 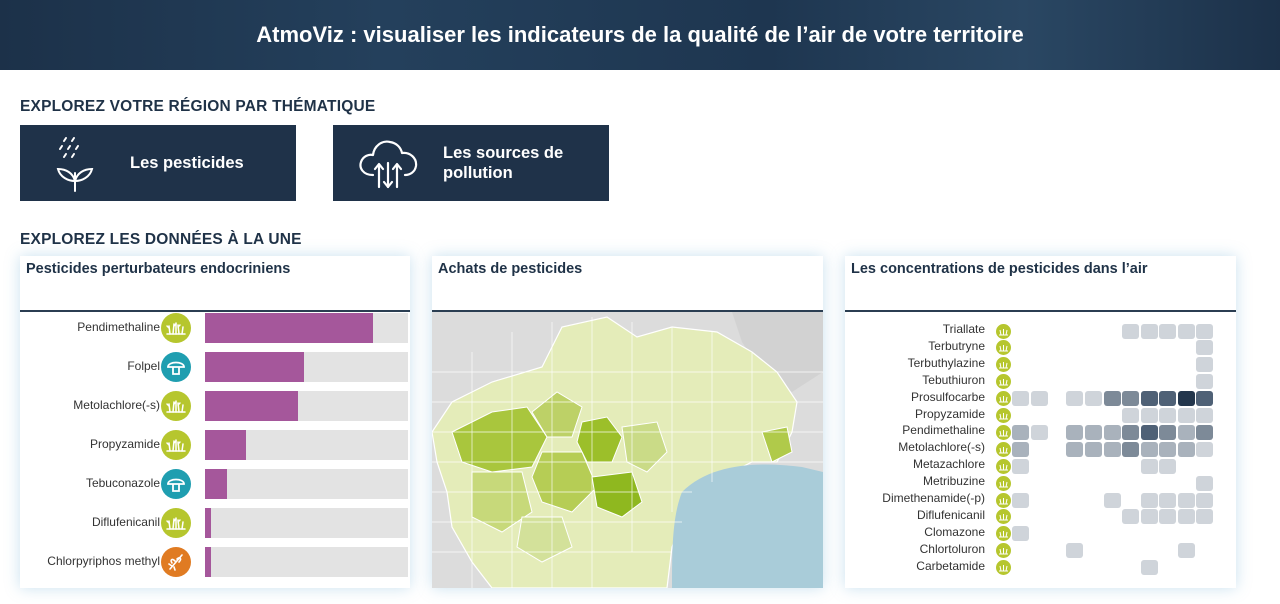 I want to click on pollution-sources-tile: Les sources de pollution, so click(x=471, y=163).